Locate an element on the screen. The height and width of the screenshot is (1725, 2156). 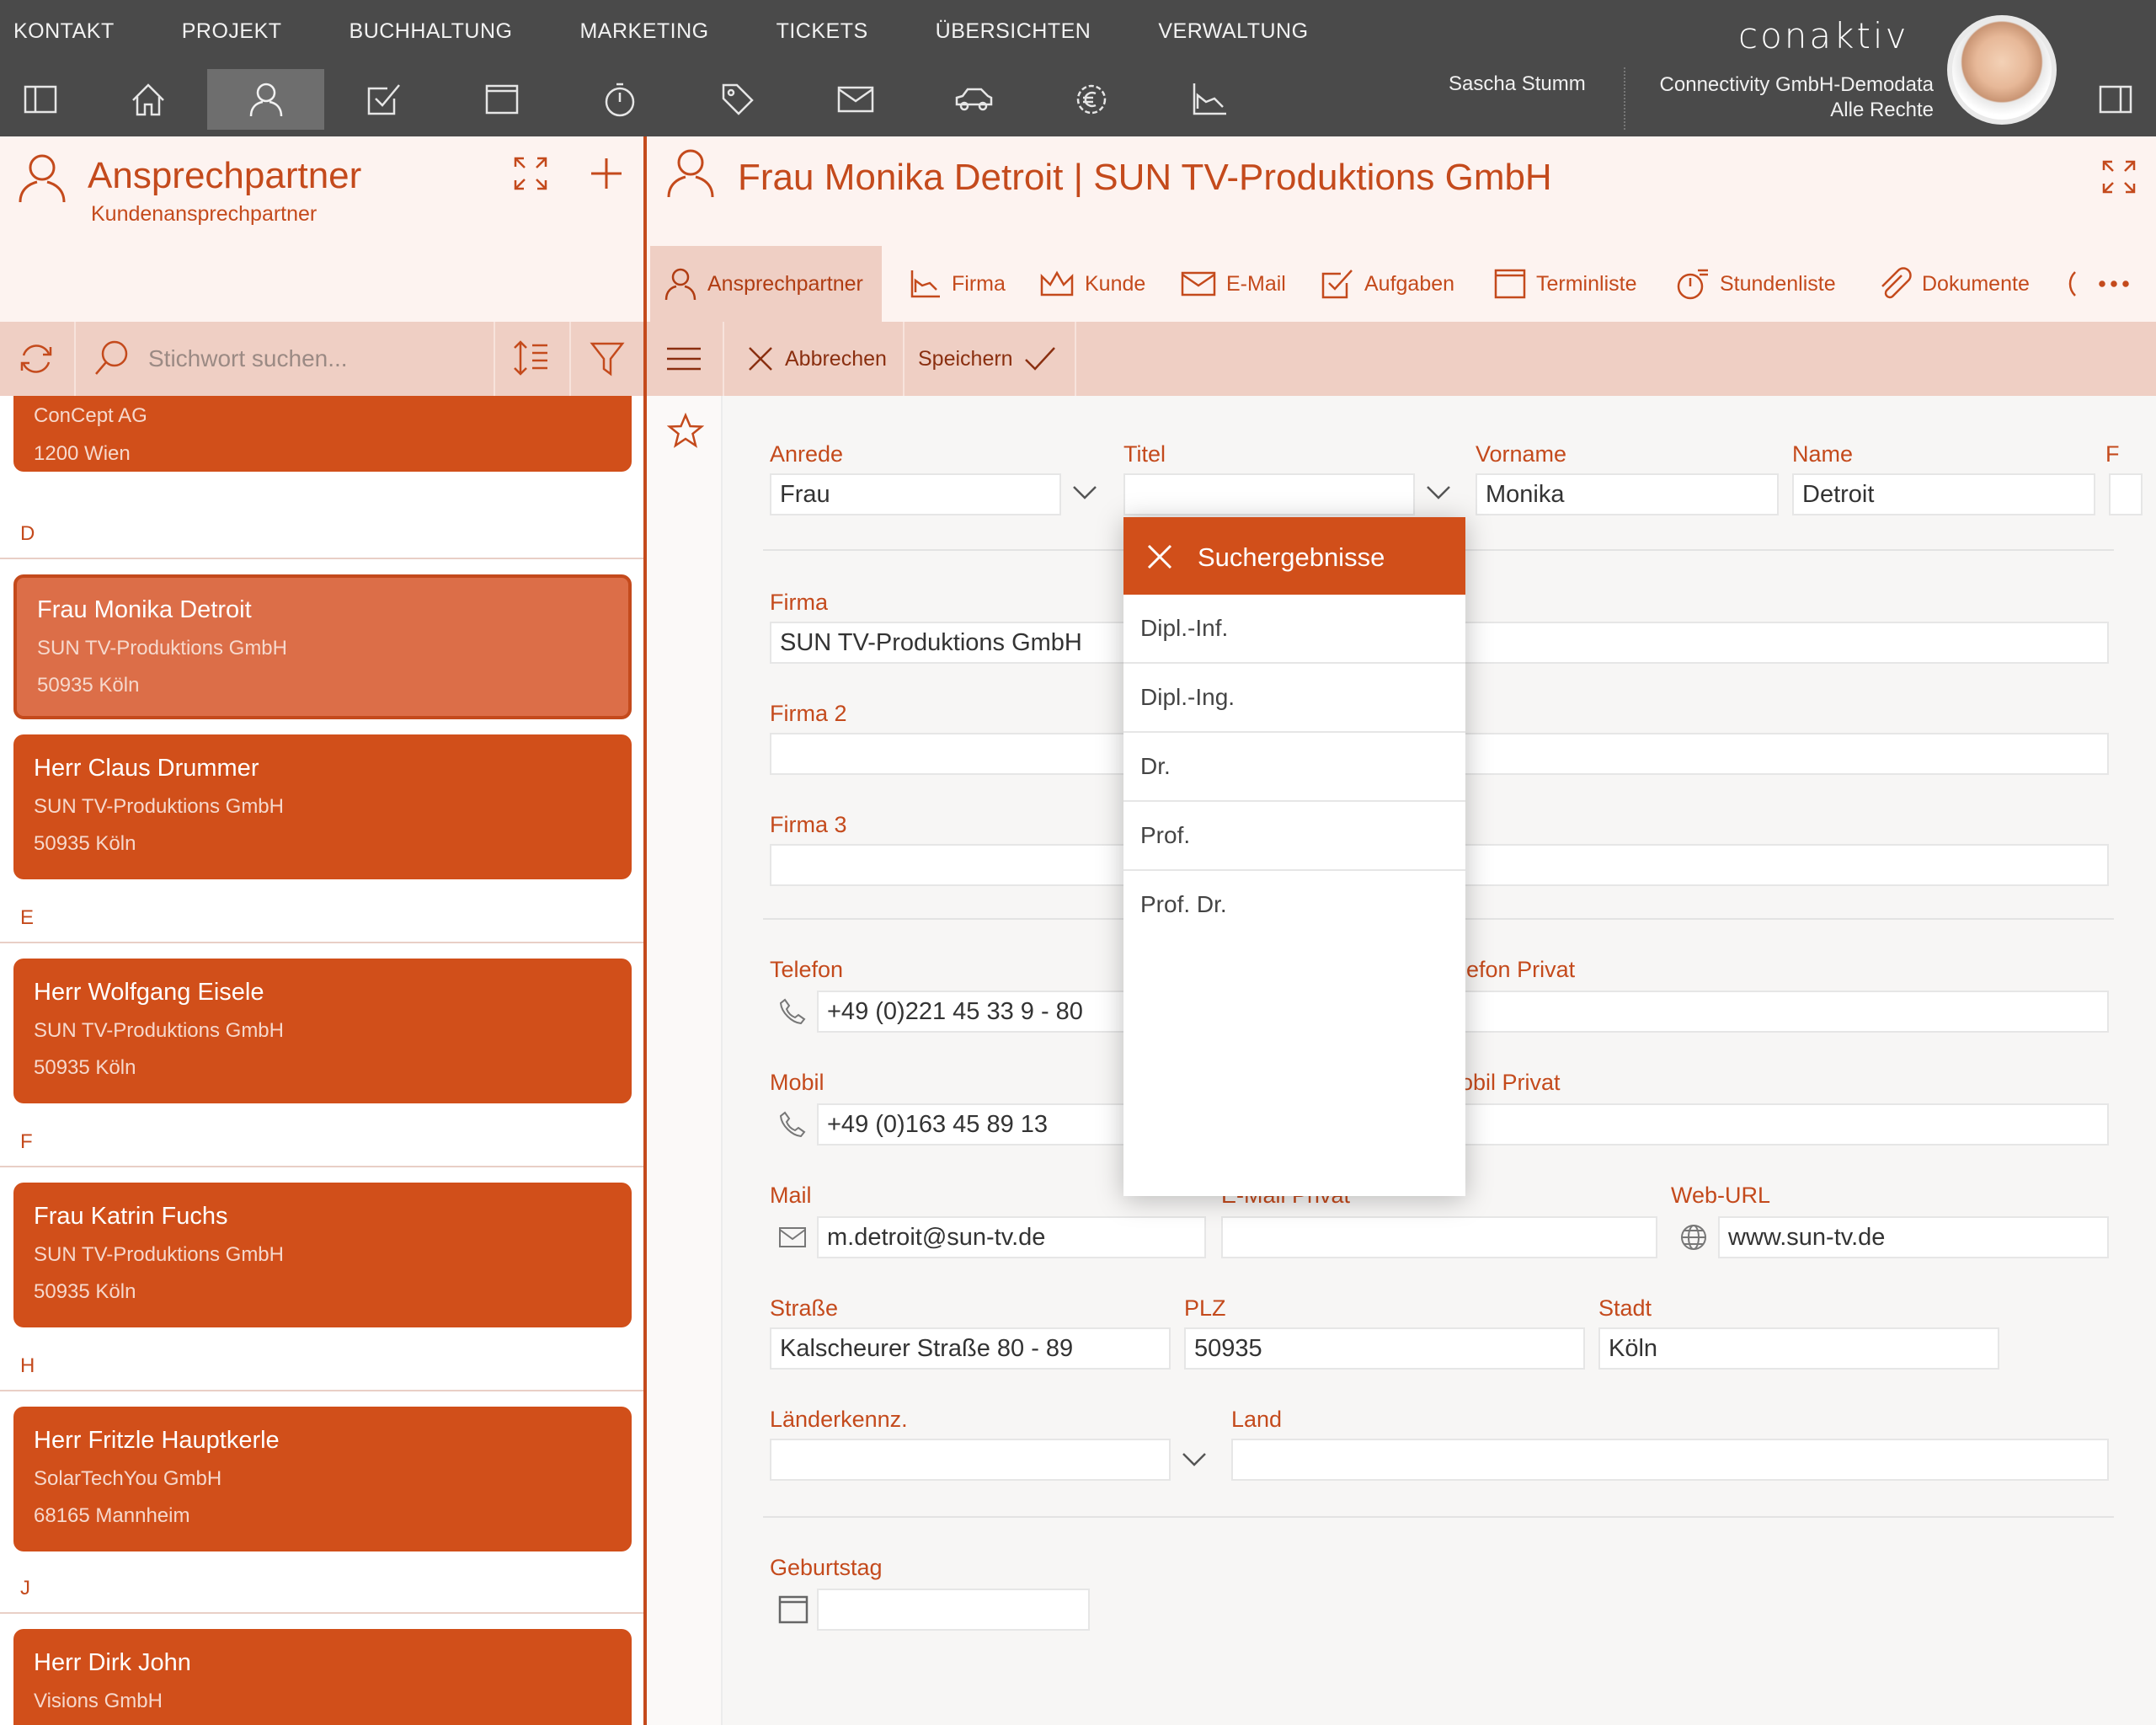
menu-uebersichten: ÜBERSICHTEN is located at coordinates (1013, 31).